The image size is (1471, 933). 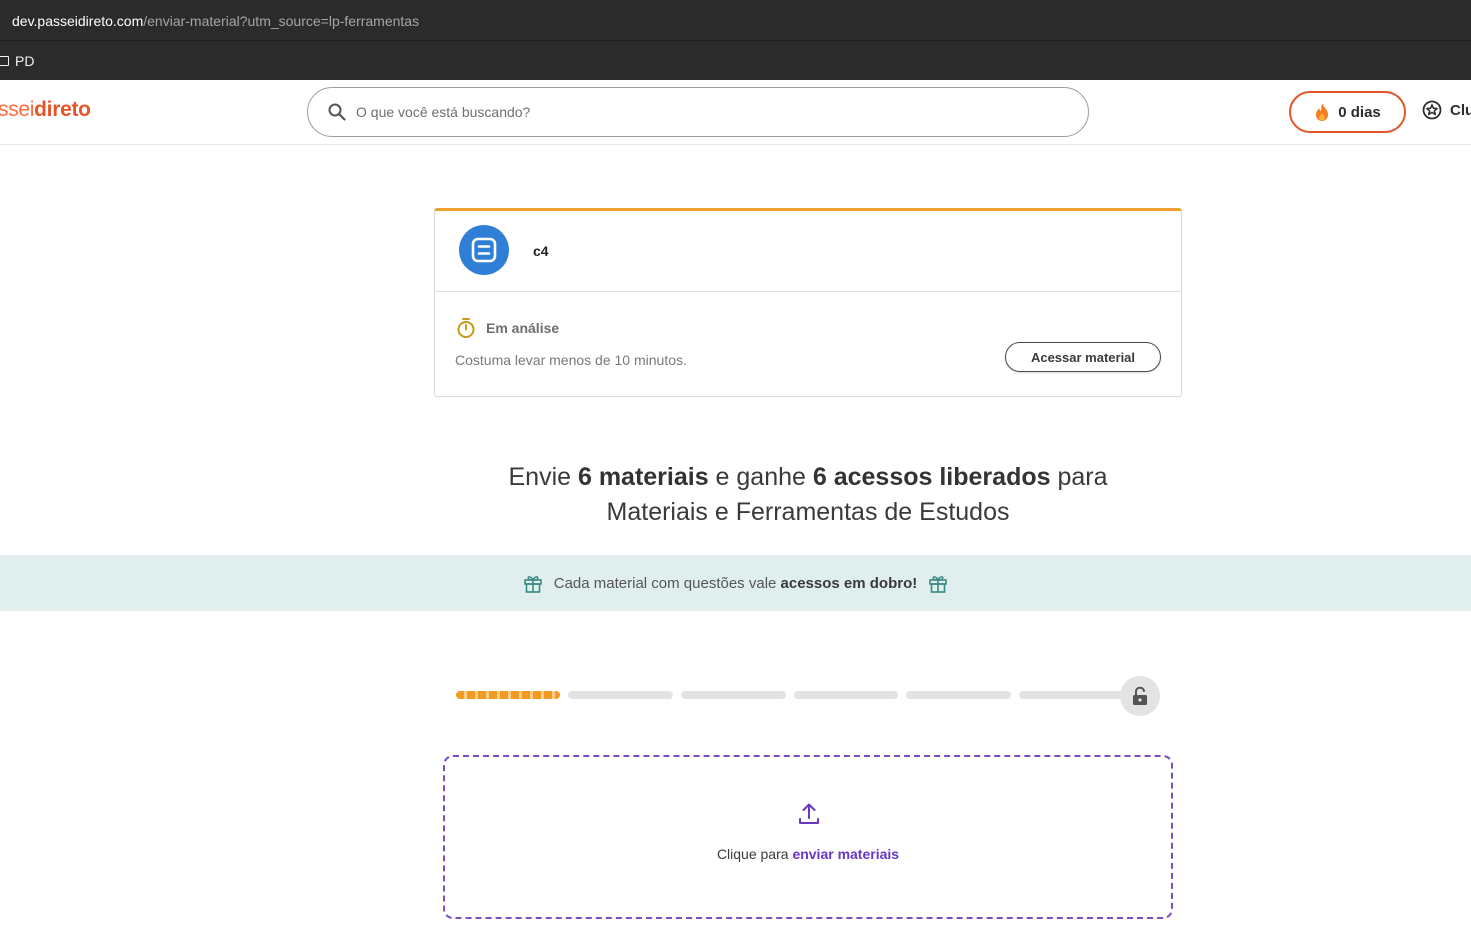 I want to click on club-link: Clu, so click(x=1446, y=110).